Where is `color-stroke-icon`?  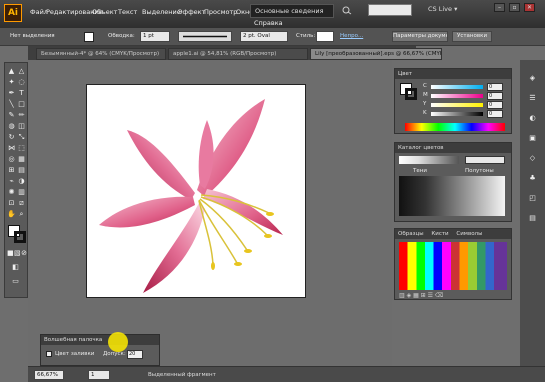
color-stroke-icon is located at coordinates (411, 94).